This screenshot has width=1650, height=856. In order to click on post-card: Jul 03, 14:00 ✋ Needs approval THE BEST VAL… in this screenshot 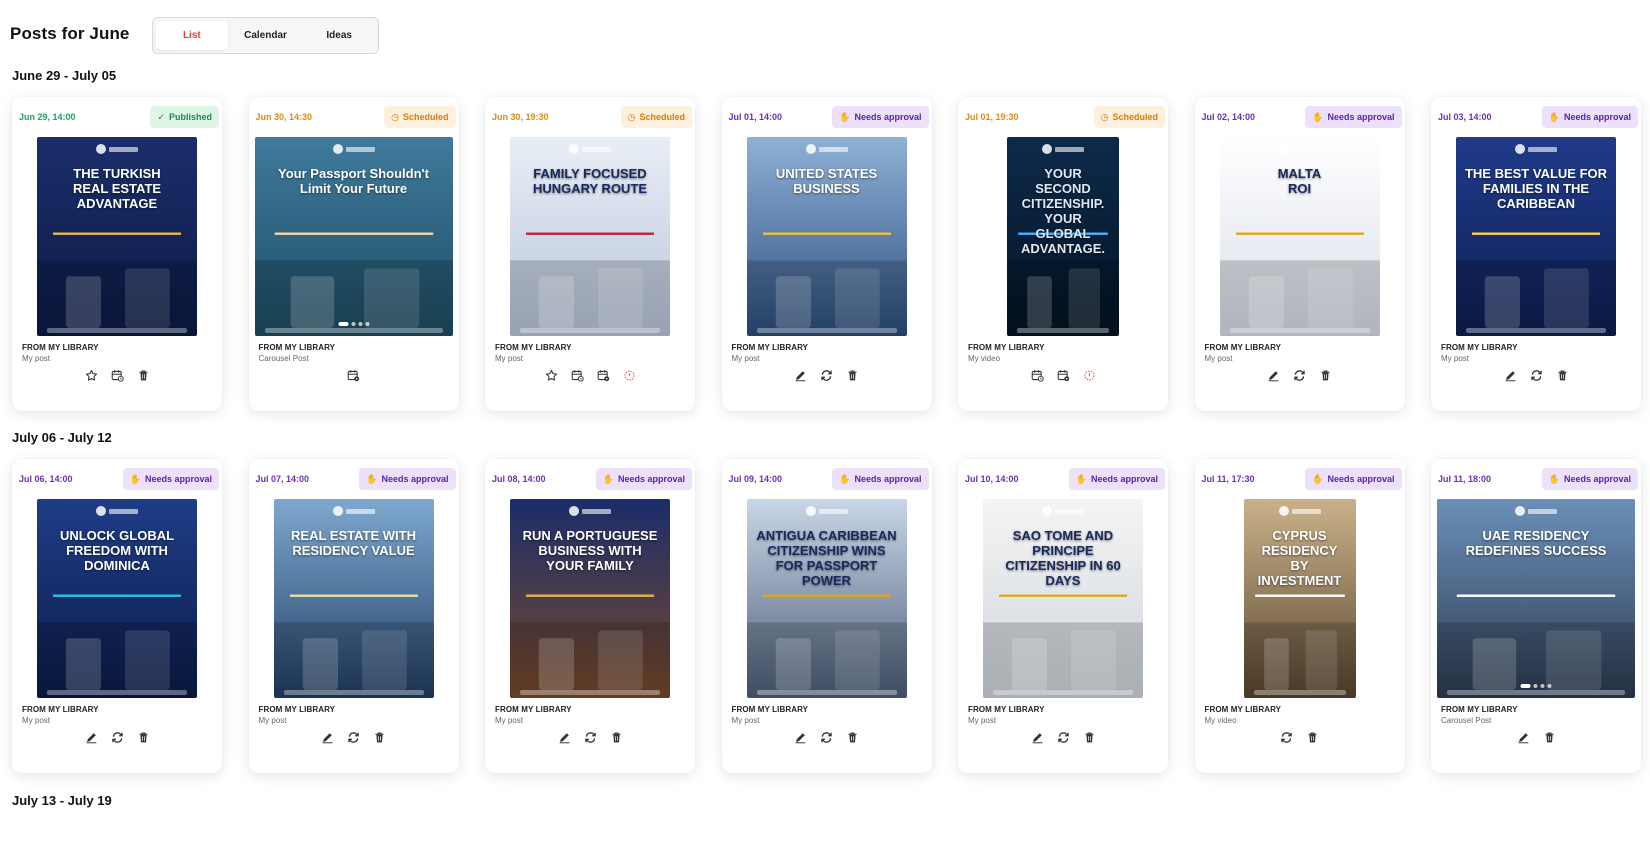, I will do `click(1536, 254)`.